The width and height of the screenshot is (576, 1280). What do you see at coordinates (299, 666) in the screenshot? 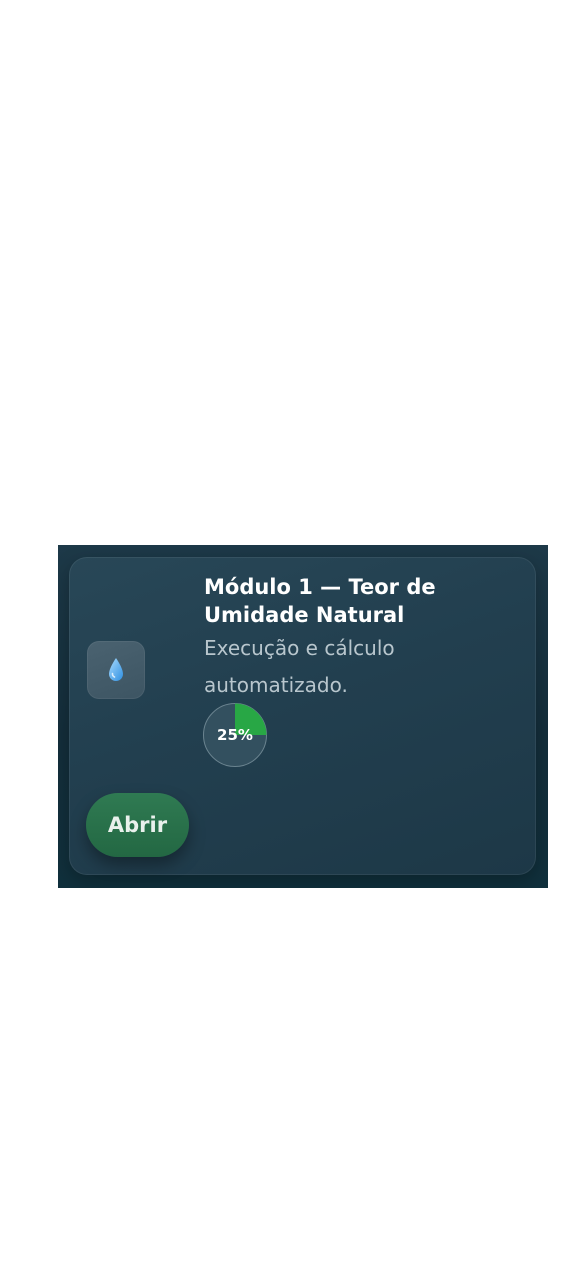
I see `module-subtitle: Execução e cálculo automatizado.` at bounding box center [299, 666].